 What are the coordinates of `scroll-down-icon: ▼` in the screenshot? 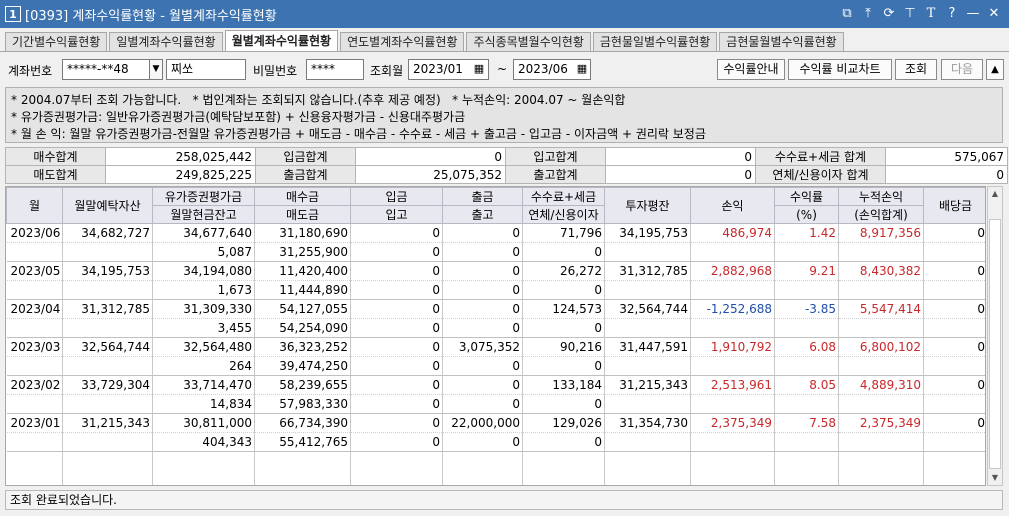 It's located at (995, 478).